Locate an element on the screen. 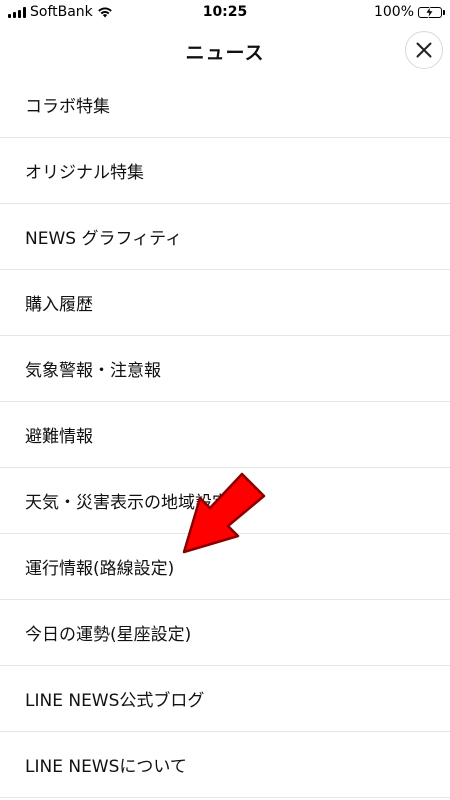 The width and height of the screenshot is (450, 800). status-right: 100% is located at coordinates (409, 12).